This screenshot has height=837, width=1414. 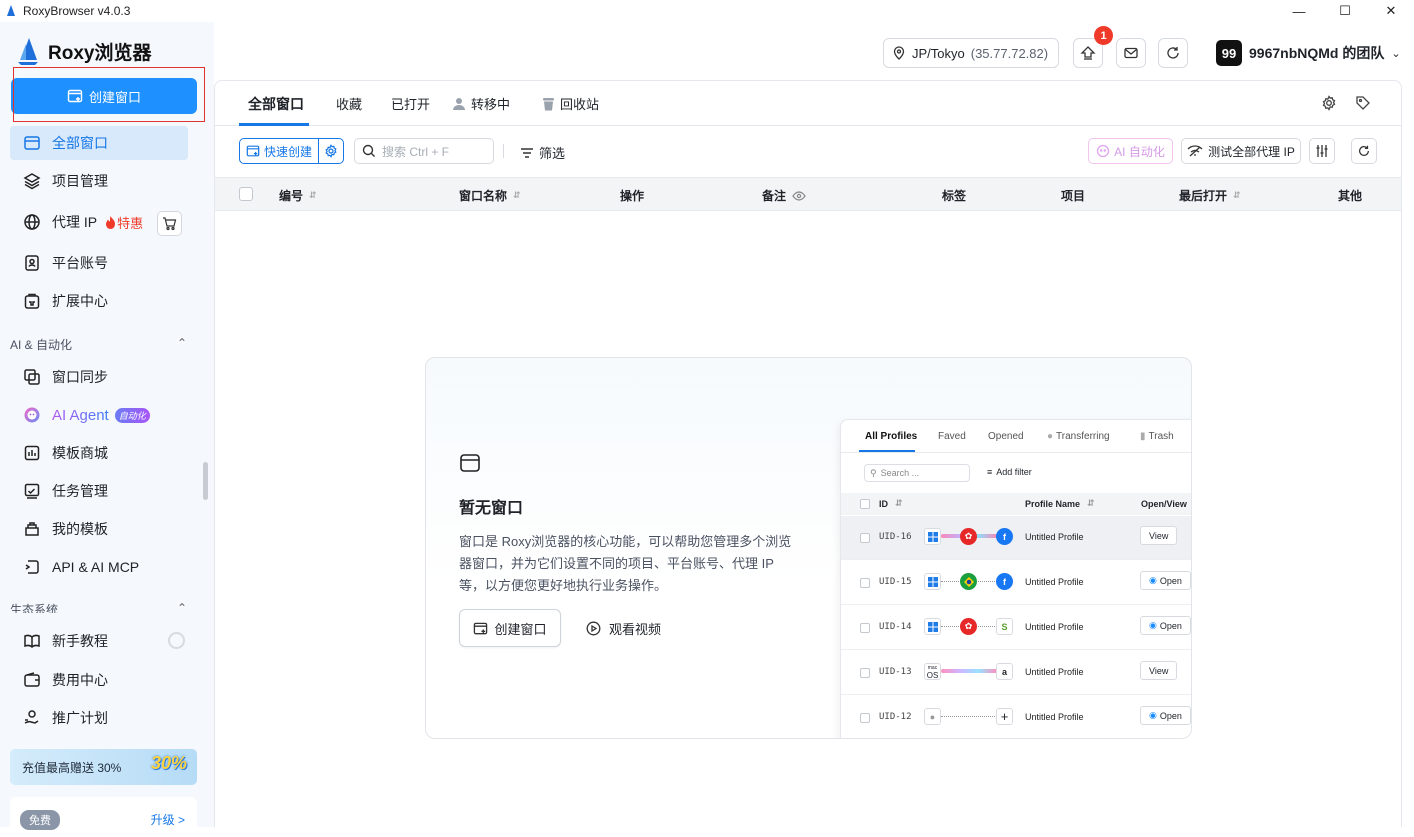 I want to click on sidebar-item-my-templates: 我的模板, so click(x=99, y=529).